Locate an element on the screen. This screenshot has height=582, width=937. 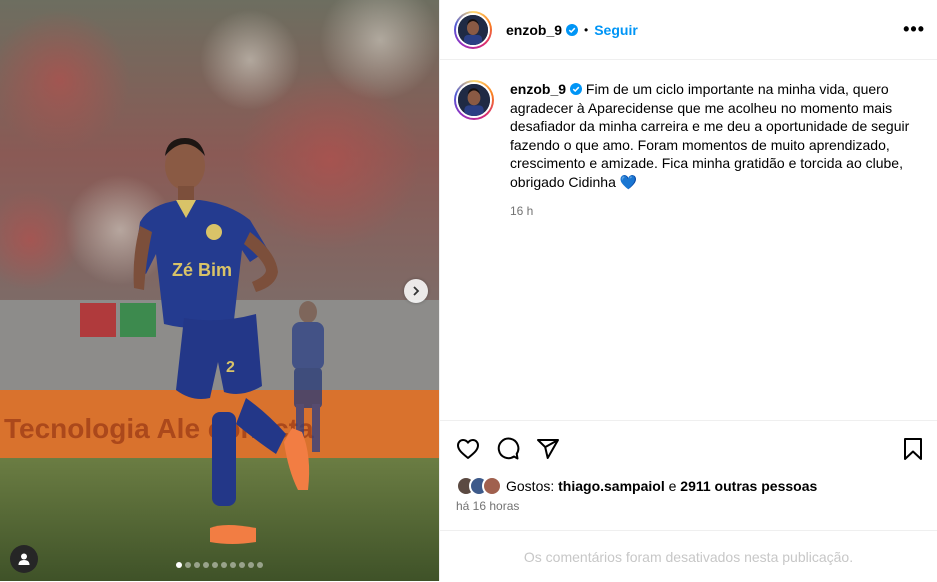
like-button is located at coordinates (468, 451).